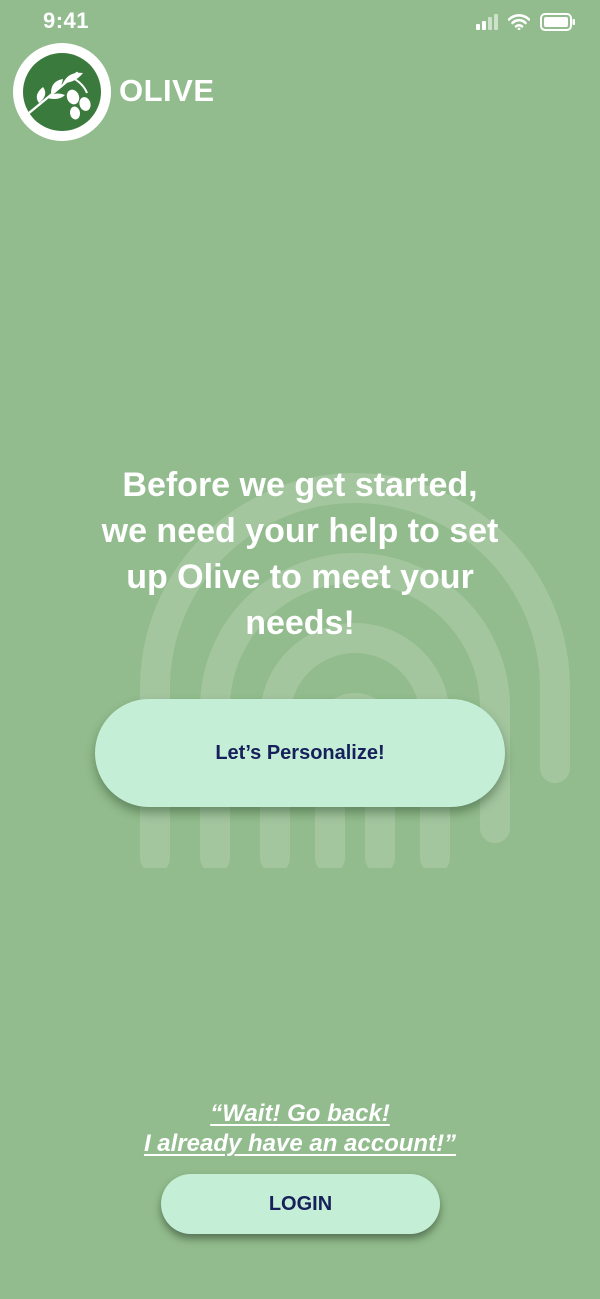 The image size is (600, 1299). I want to click on headline-line: Before we get started,, so click(300, 485).